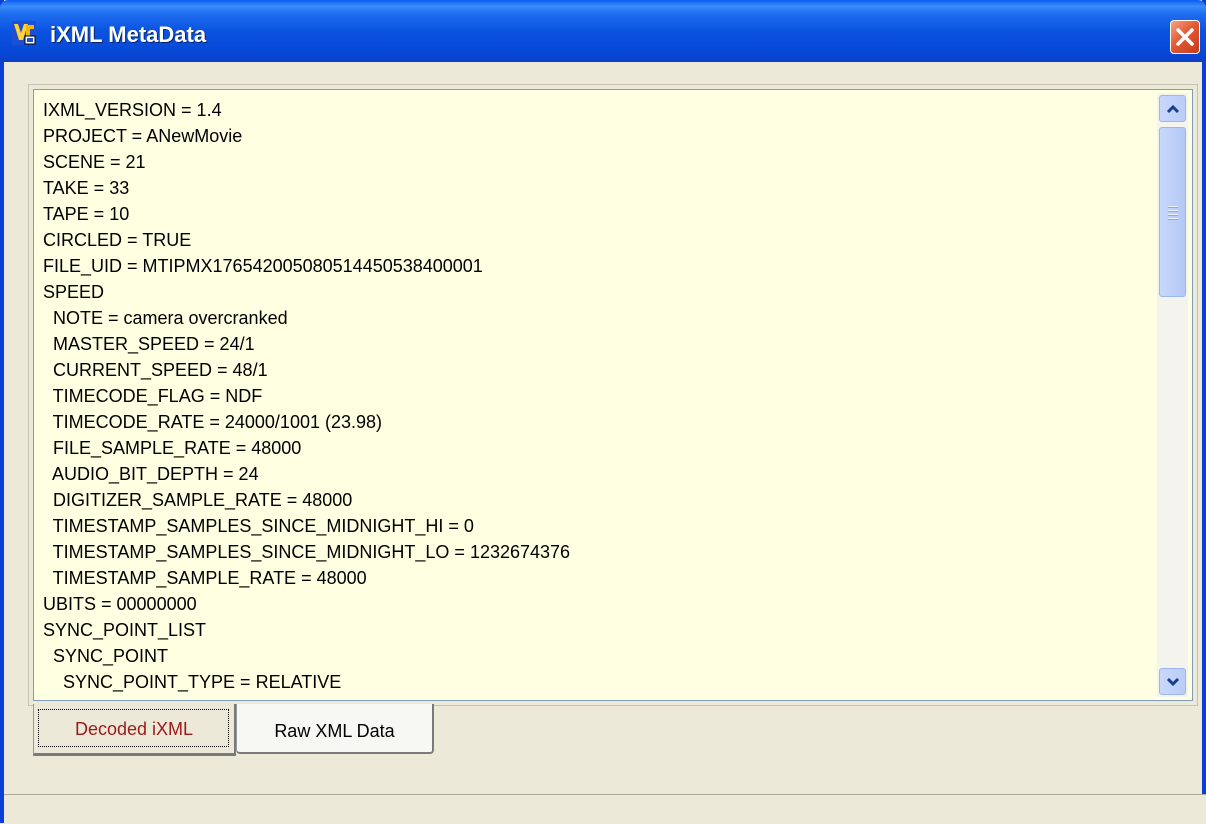  Describe the element at coordinates (117, 240) in the screenshot. I see `metadata-line: CIRCLED = TRUE` at that location.